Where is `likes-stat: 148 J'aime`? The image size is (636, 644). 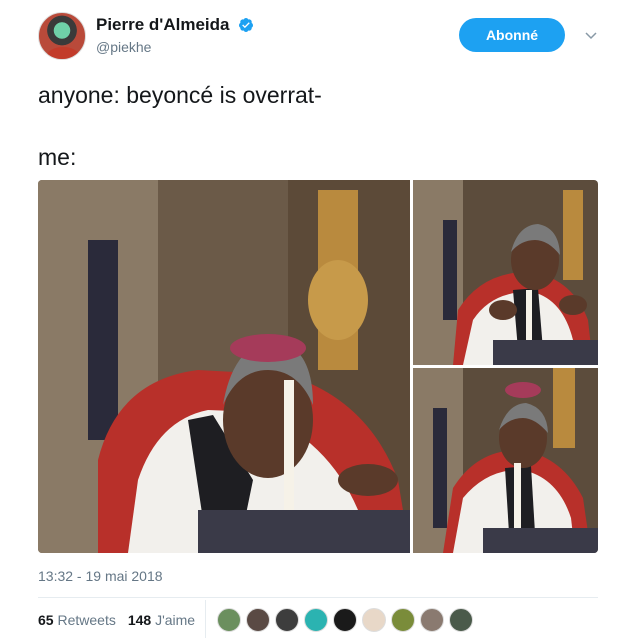 likes-stat: 148 J'aime is located at coordinates (161, 620).